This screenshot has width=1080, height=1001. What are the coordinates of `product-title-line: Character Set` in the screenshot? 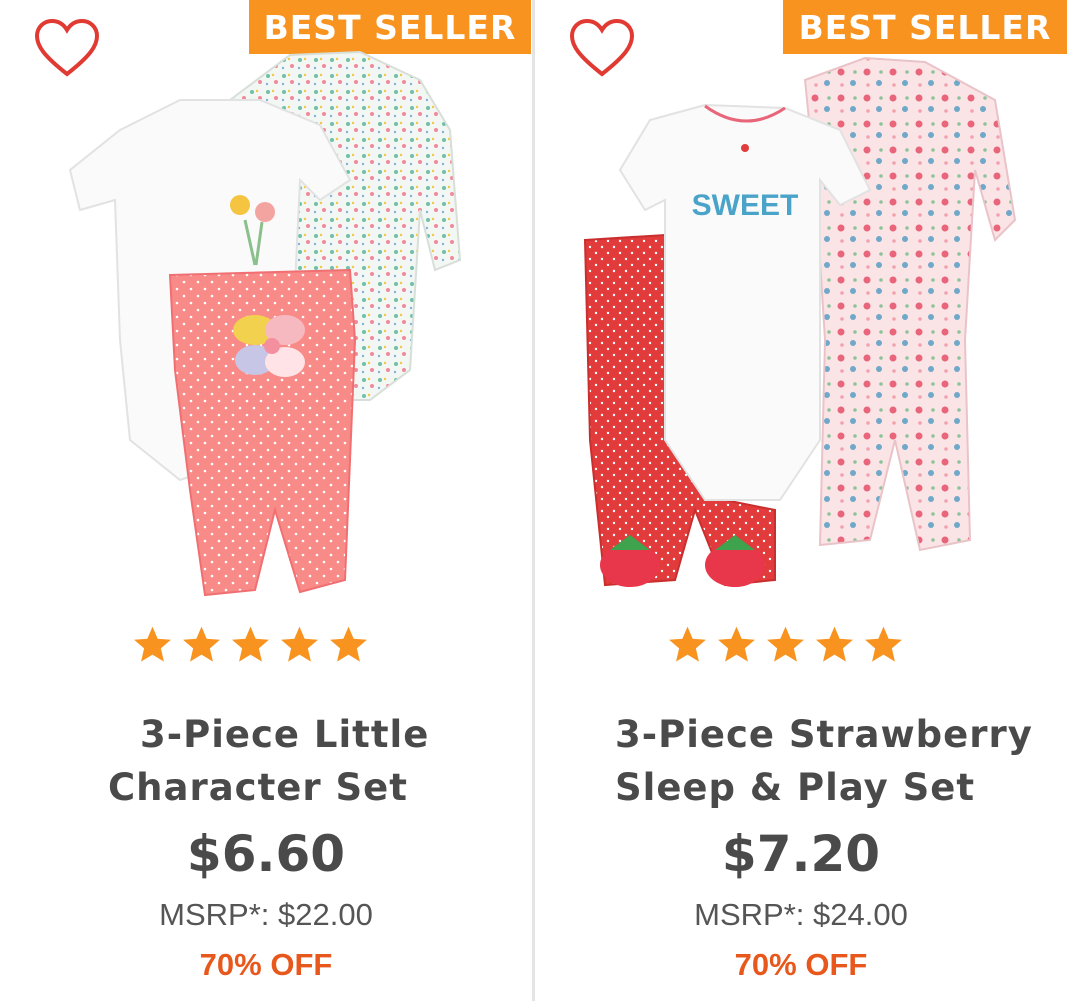 It's located at (258, 787).